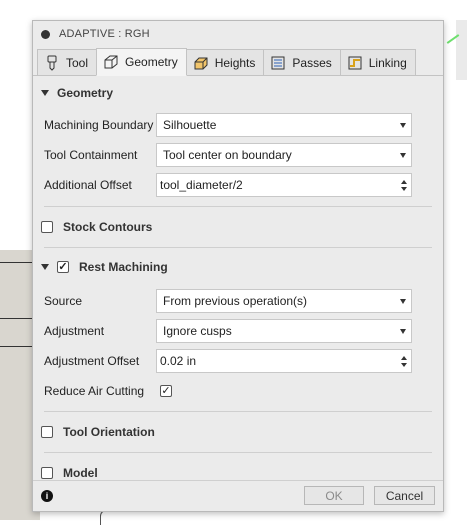 This screenshot has width=467, height=525. I want to click on tool-containment-select: Tool center on boundary, so click(284, 155).